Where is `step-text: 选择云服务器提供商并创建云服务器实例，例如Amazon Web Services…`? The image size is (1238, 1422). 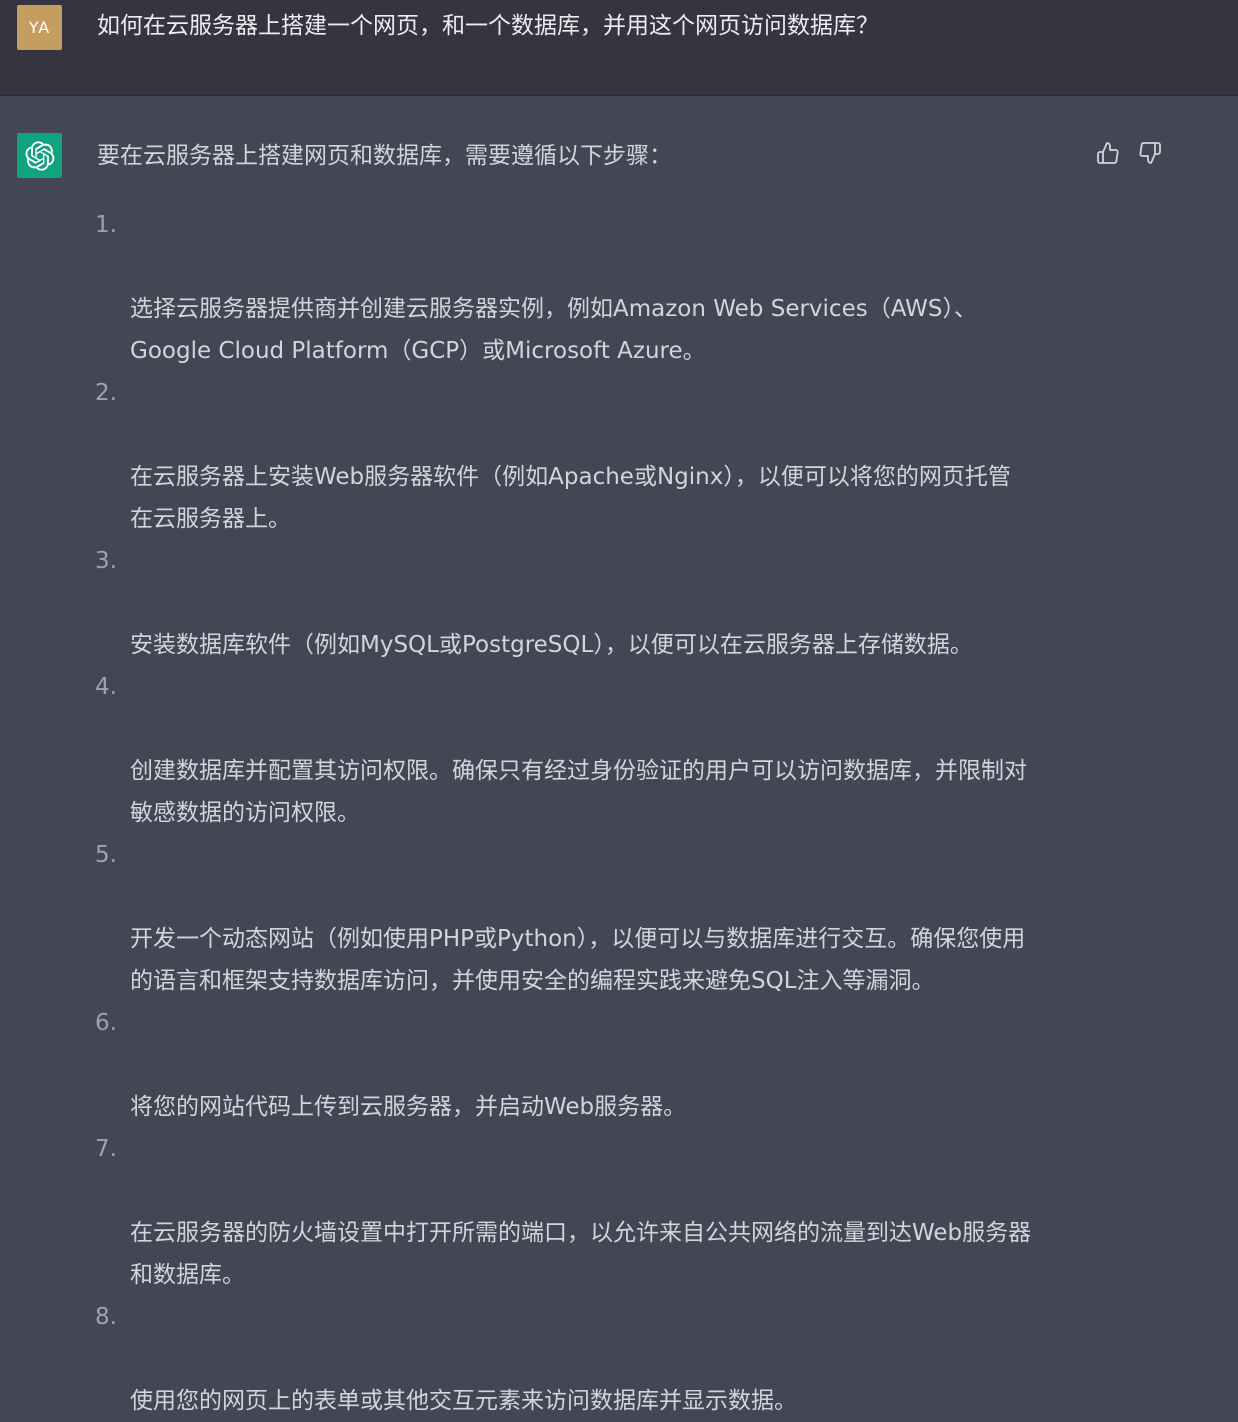
step-text: 选择云服务器提供商并创建云服务器实例，例如Amazon Web Services… is located at coordinates (554, 330).